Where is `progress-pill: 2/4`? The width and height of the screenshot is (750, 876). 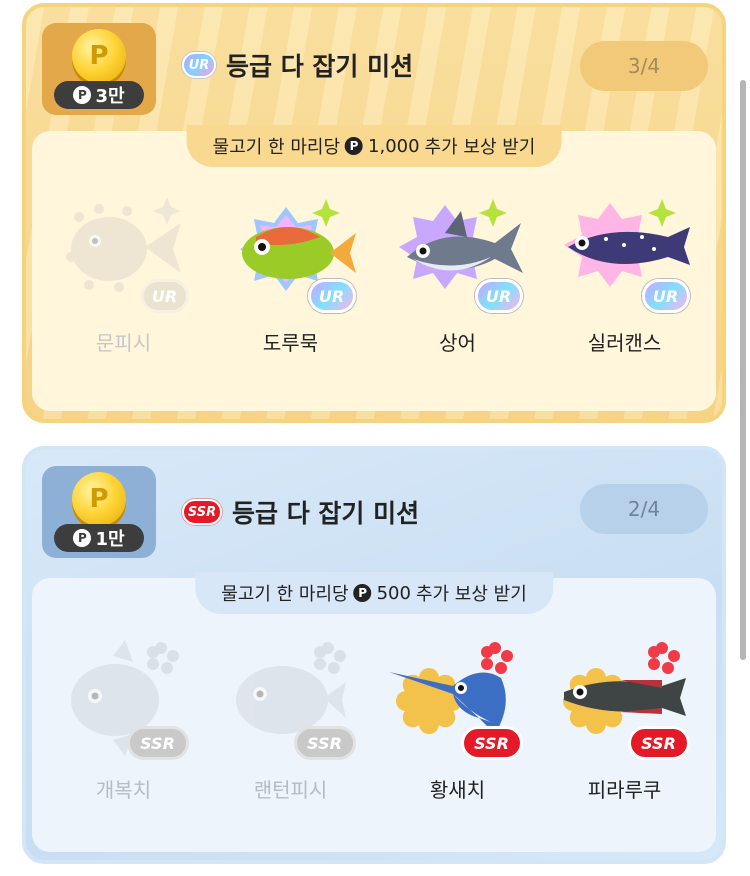
progress-pill: 2/4 is located at coordinates (644, 509).